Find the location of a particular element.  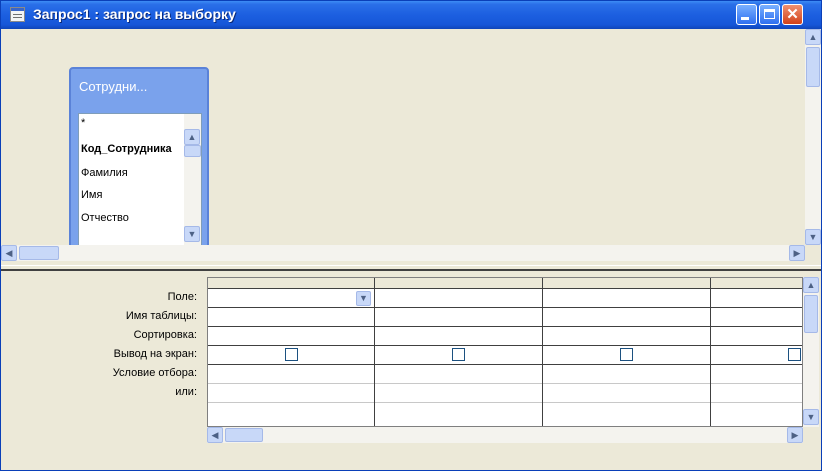

field-item: * is located at coordinates (83, 123).